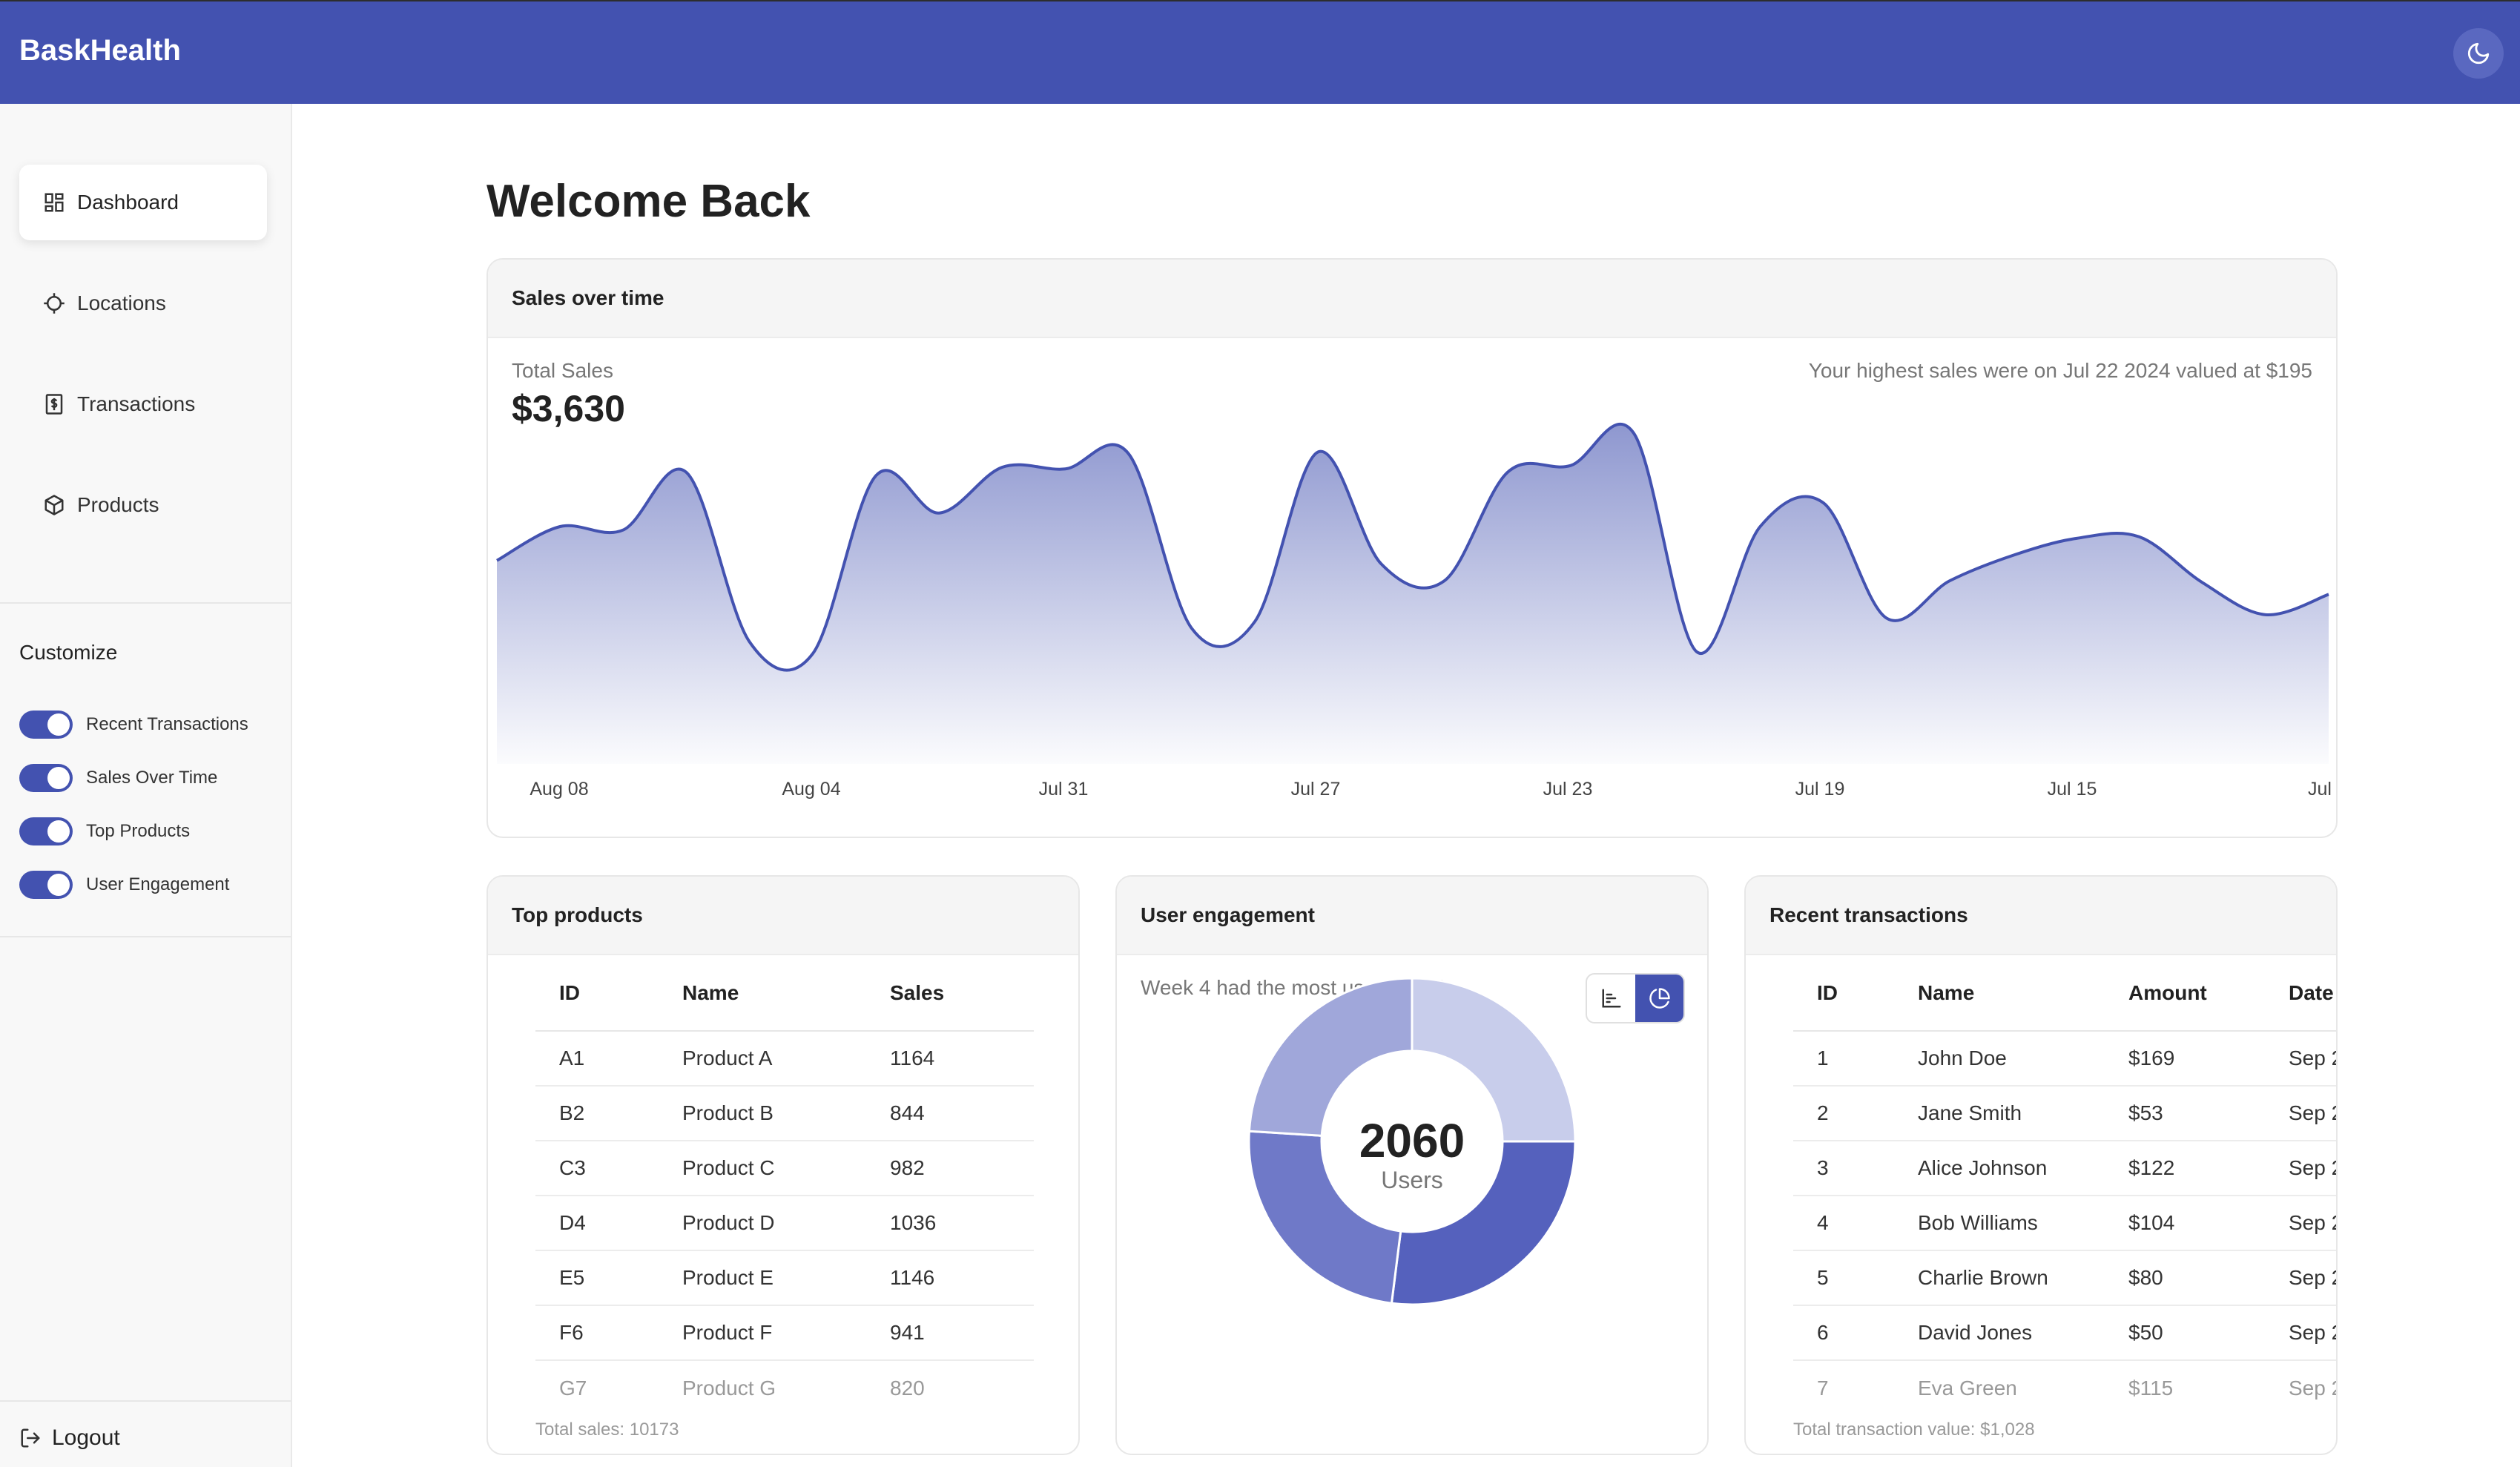 The width and height of the screenshot is (2520, 1467). What do you see at coordinates (2072, 789) in the screenshot?
I see `x-axis-tick-label: Jul 15` at bounding box center [2072, 789].